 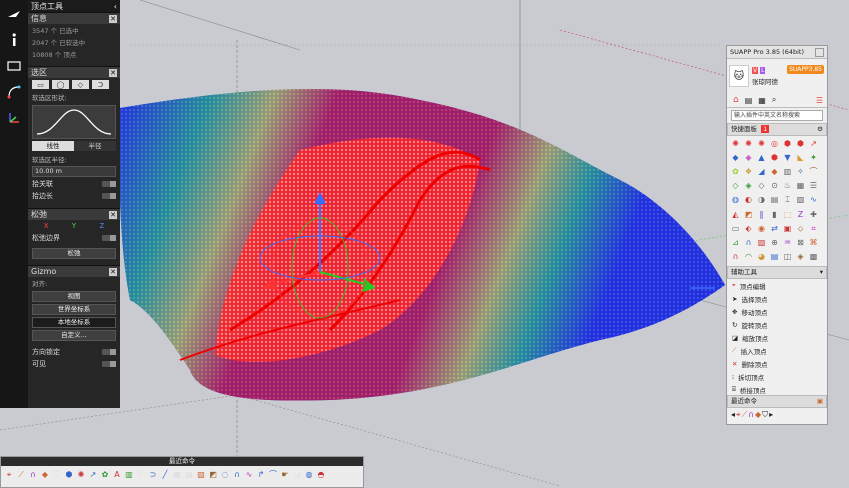 What do you see at coordinates (46, 226) in the screenshot?
I see `axis-x-toggle: X` at bounding box center [46, 226].